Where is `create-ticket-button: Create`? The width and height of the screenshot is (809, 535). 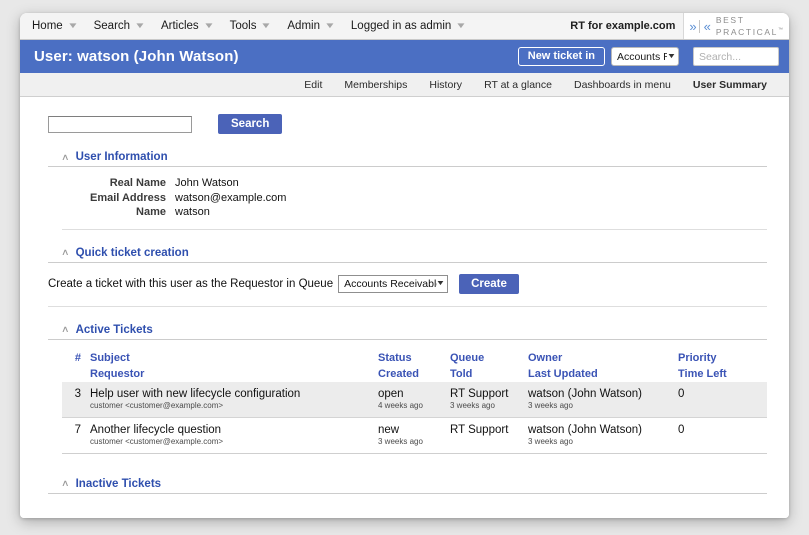
create-ticket-button: Create is located at coordinates (489, 283).